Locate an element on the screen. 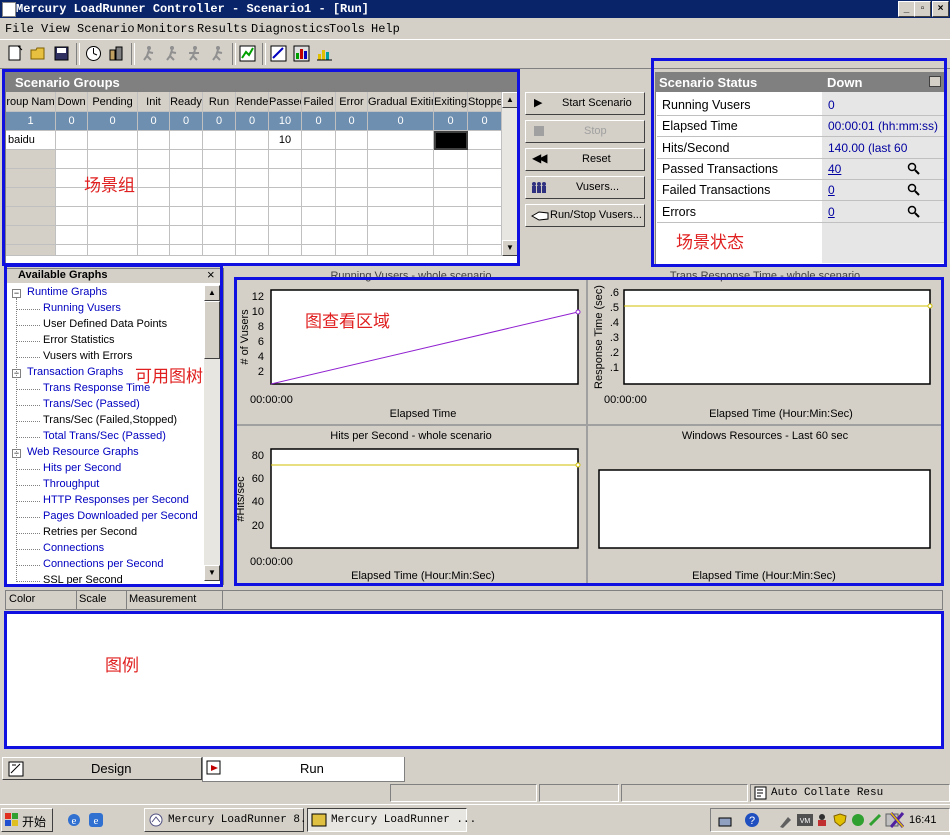 This screenshot has height=835, width=950. status-value: 40 is located at coordinates (834, 169).